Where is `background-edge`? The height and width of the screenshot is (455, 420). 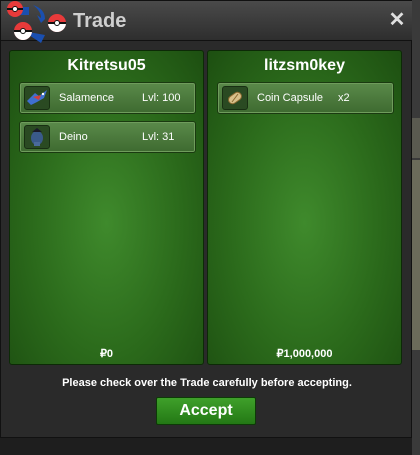
background-edge is located at coordinates (416, 227).